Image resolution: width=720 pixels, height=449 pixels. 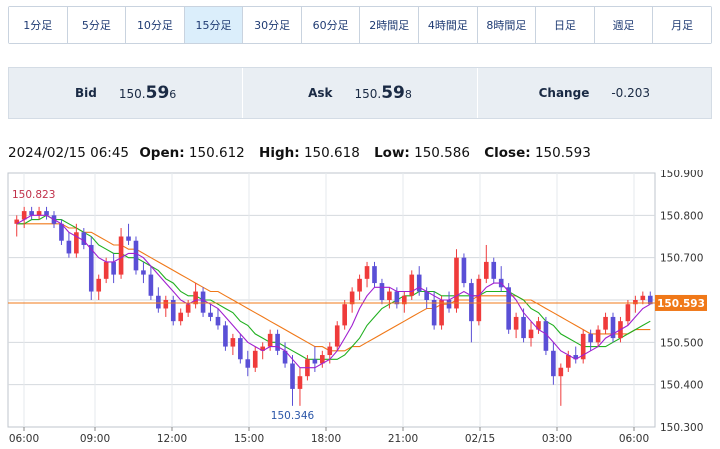 I want to click on tab-2hour: 2時間足, so click(x=390, y=25).